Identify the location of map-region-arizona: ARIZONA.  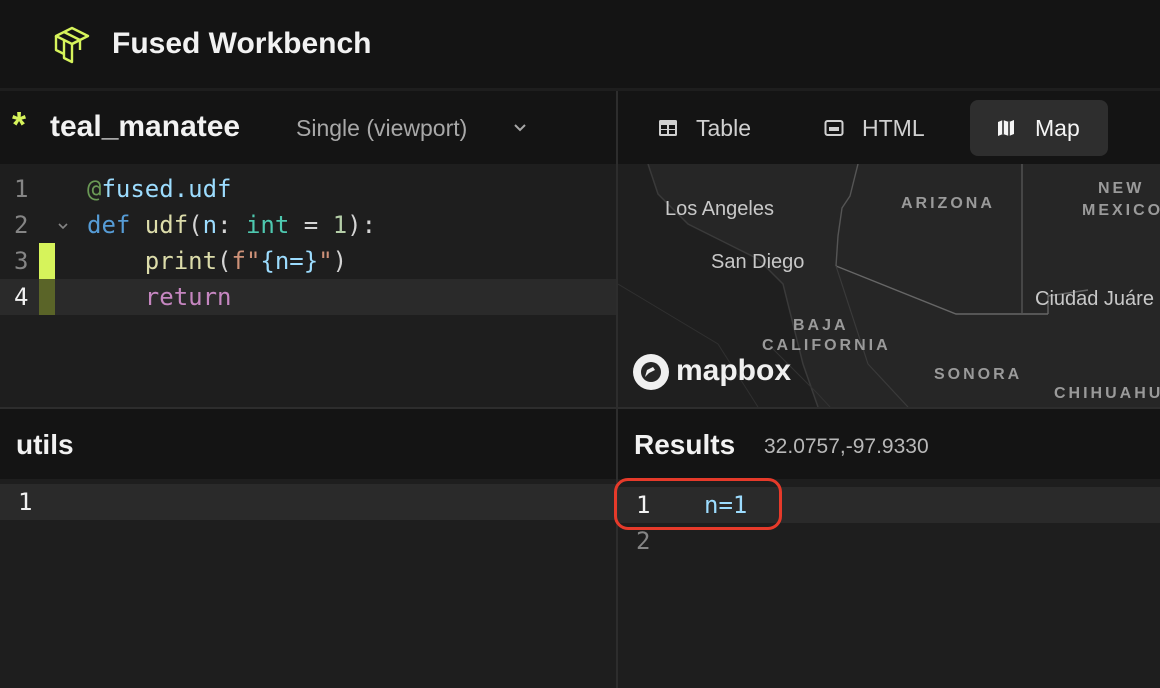
(948, 203).